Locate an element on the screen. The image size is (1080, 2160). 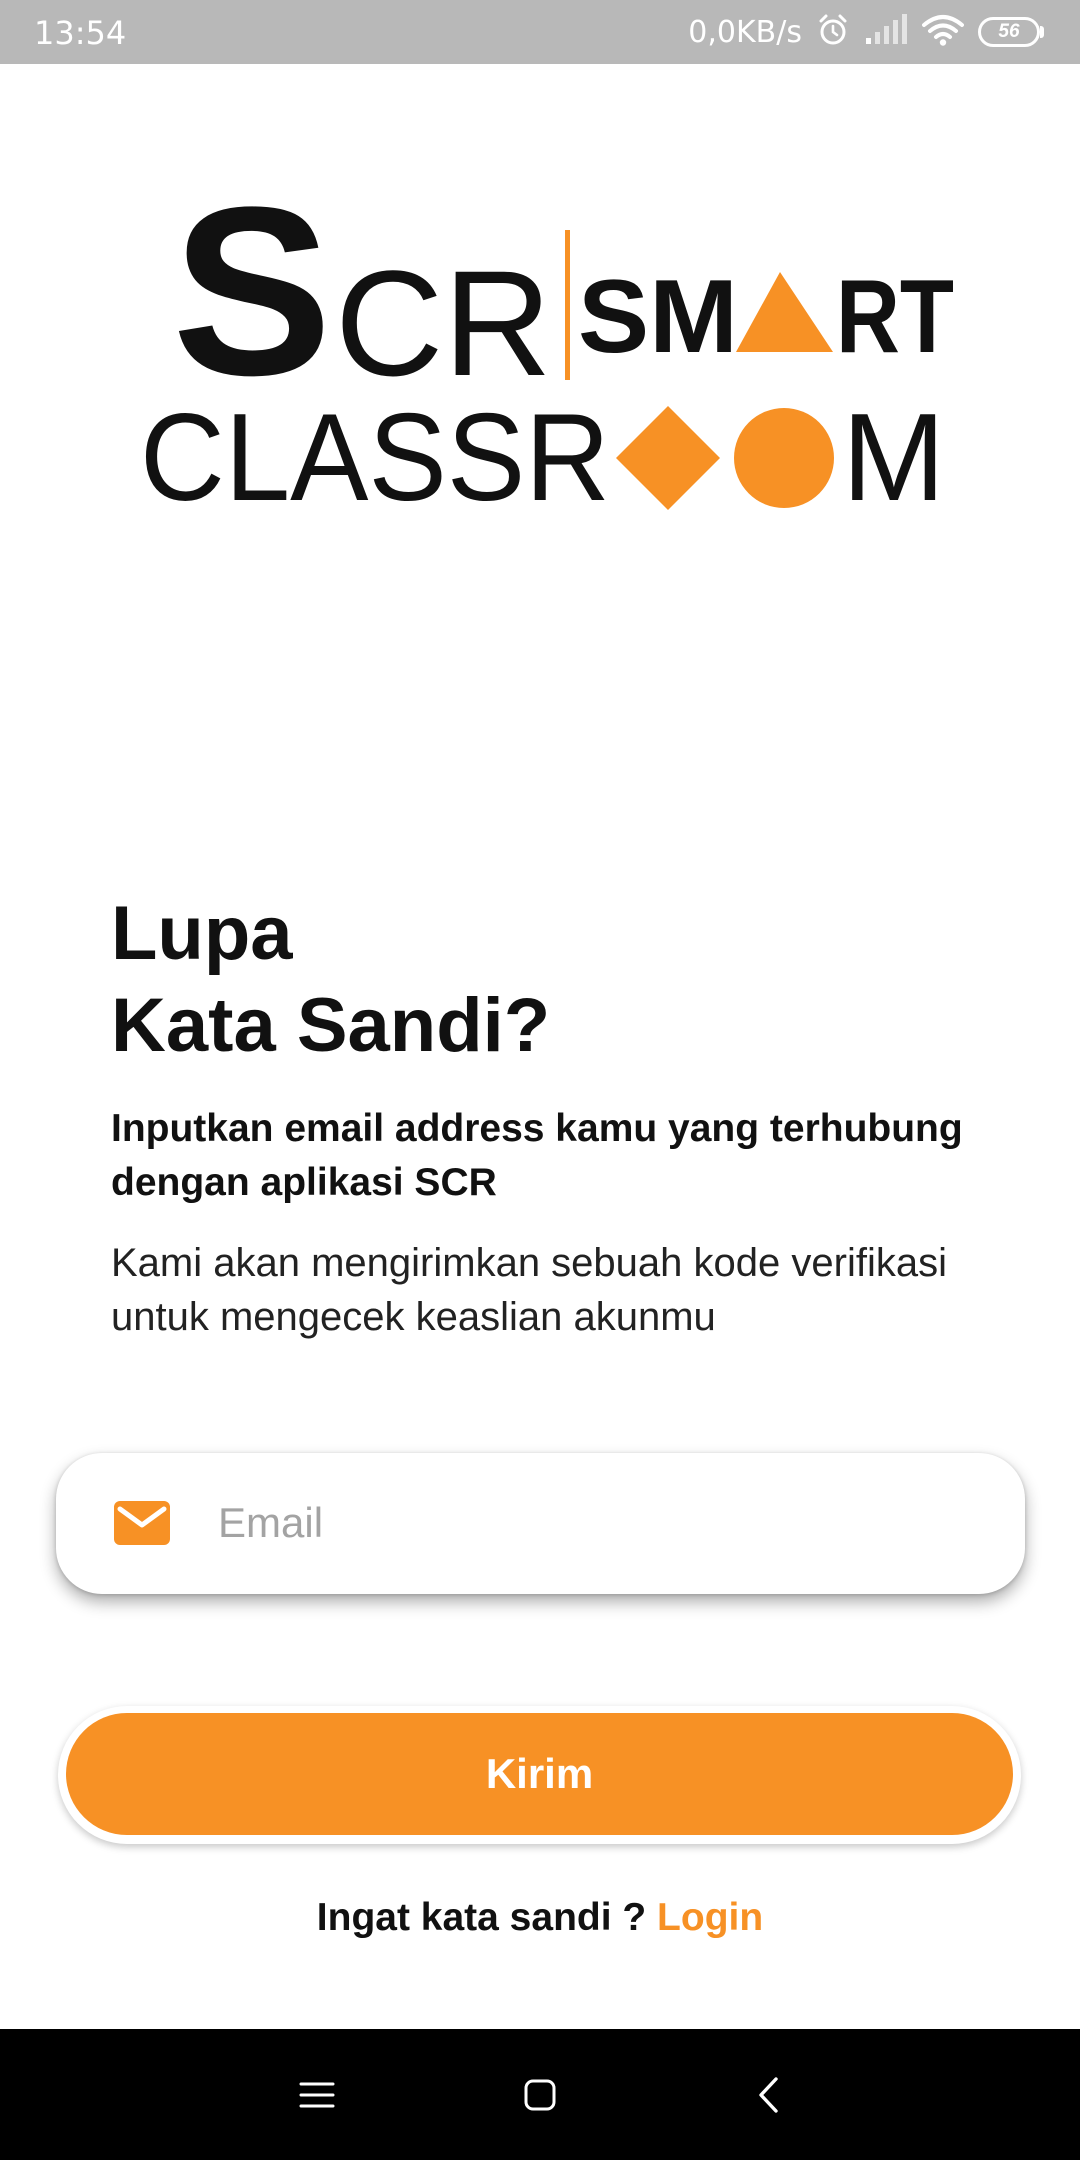
page-title-line2: Kata Sandi? is located at coordinates (331, 1025).